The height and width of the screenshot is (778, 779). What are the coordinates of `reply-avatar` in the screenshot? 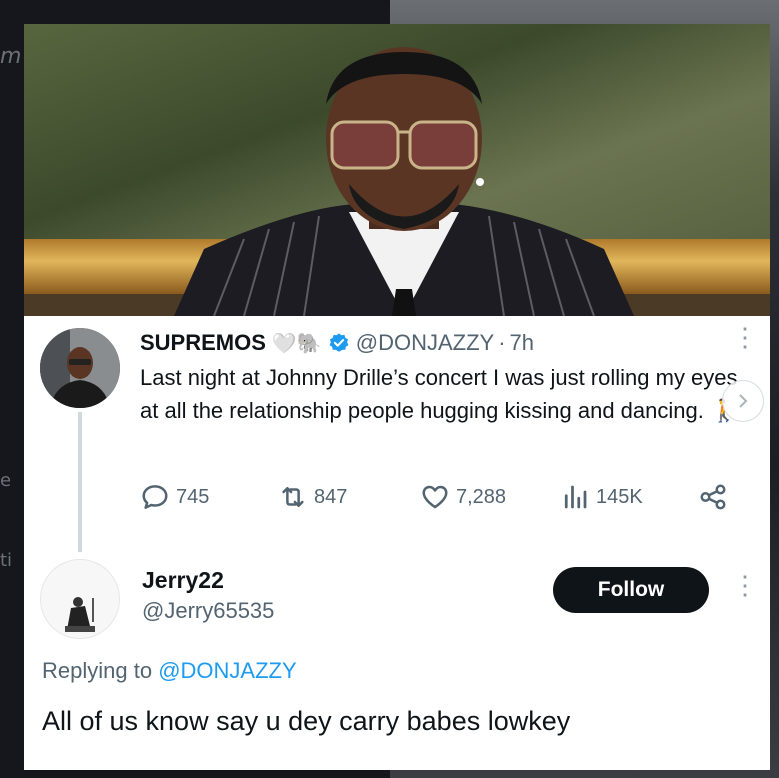 It's located at (80, 599).